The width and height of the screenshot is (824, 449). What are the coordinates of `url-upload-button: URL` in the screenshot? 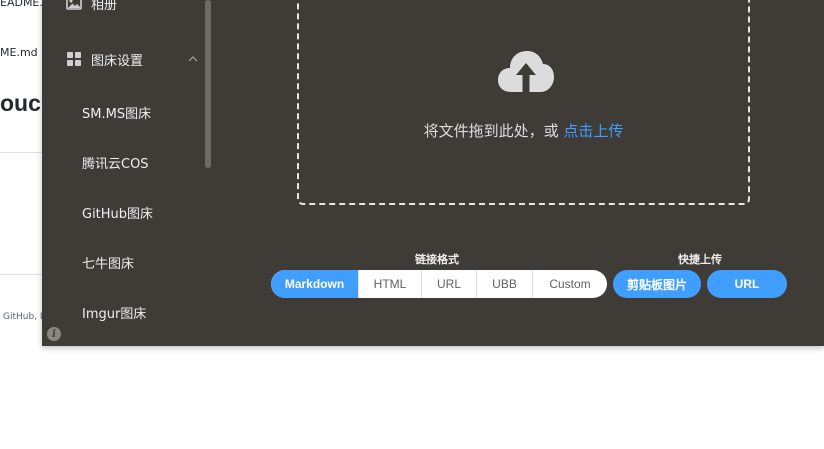 It's located at (747, 284).